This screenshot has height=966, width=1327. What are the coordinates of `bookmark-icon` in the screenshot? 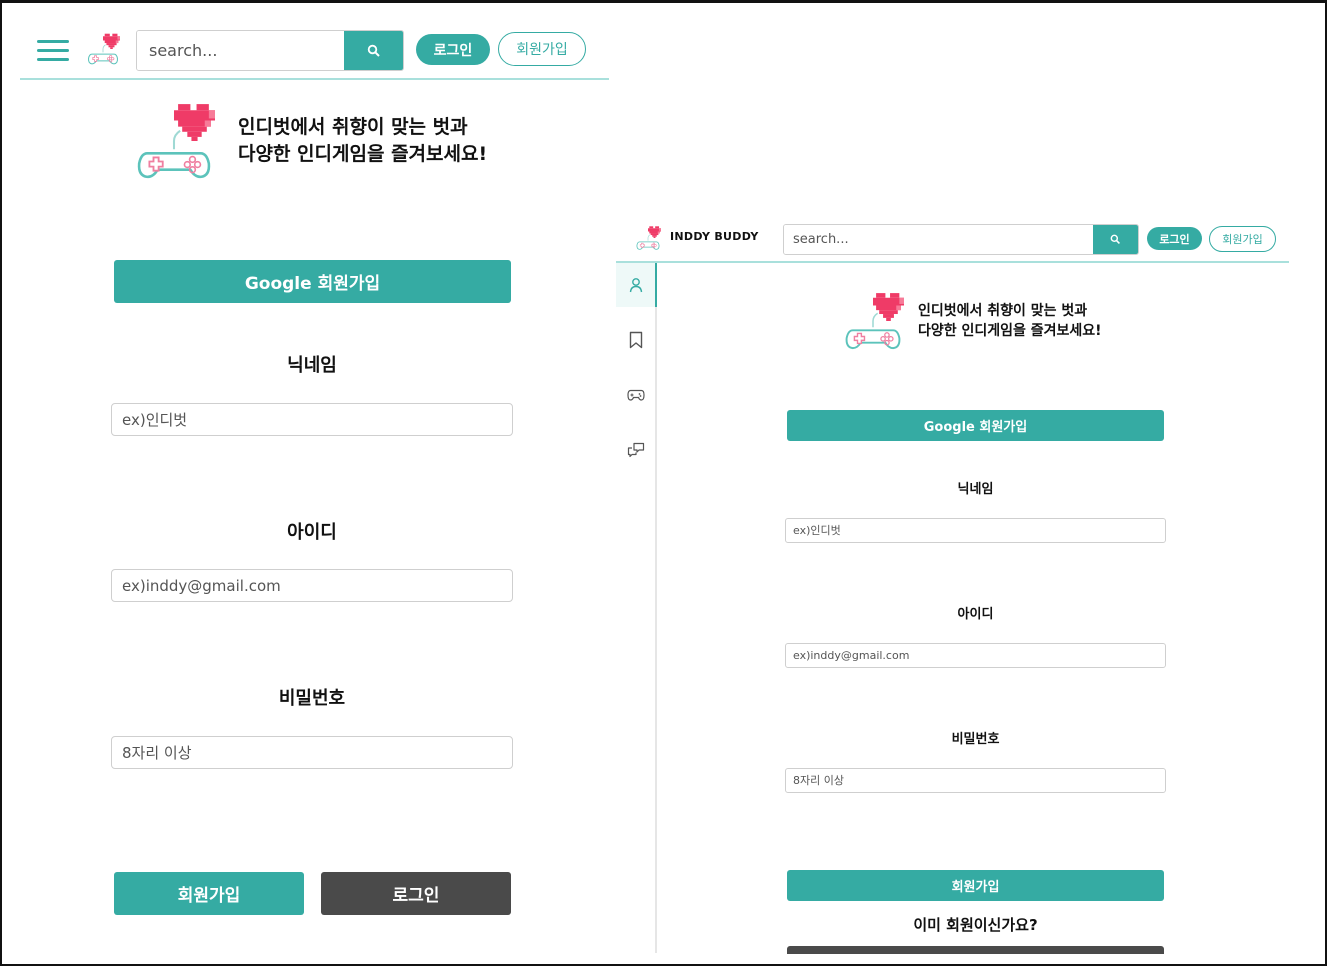 It's located at (635, 340).